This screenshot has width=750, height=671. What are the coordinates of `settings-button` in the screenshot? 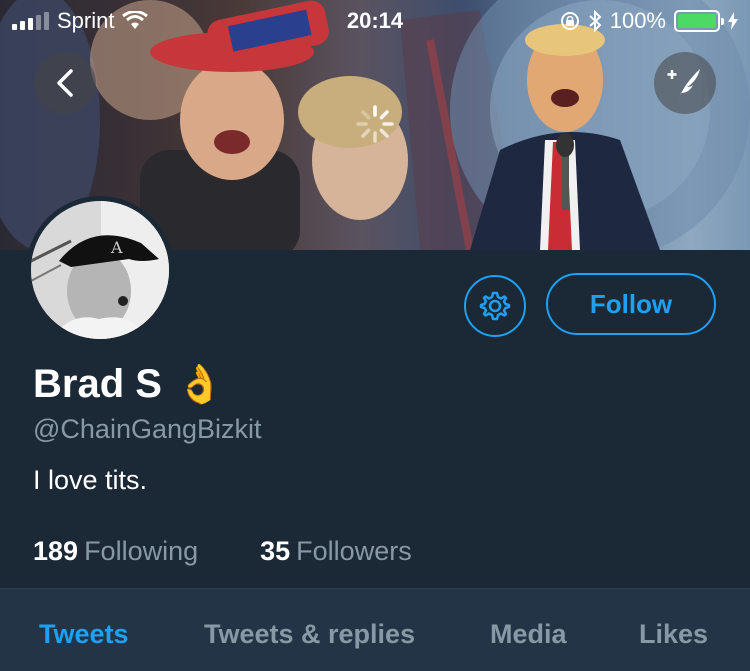 It's located at (495, 306).